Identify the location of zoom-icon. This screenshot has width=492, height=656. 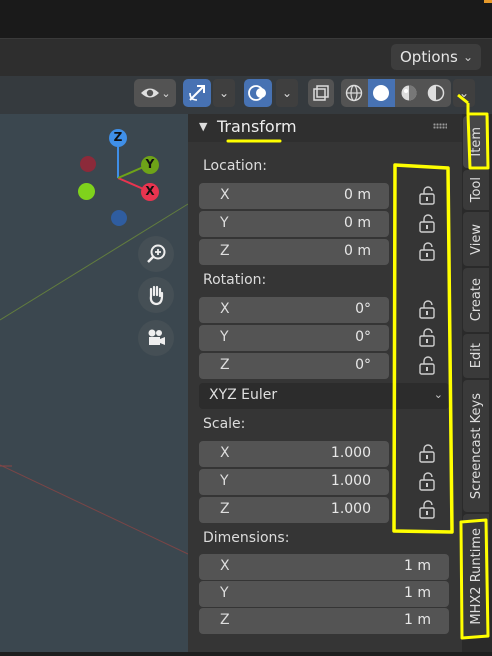
(156, 253).